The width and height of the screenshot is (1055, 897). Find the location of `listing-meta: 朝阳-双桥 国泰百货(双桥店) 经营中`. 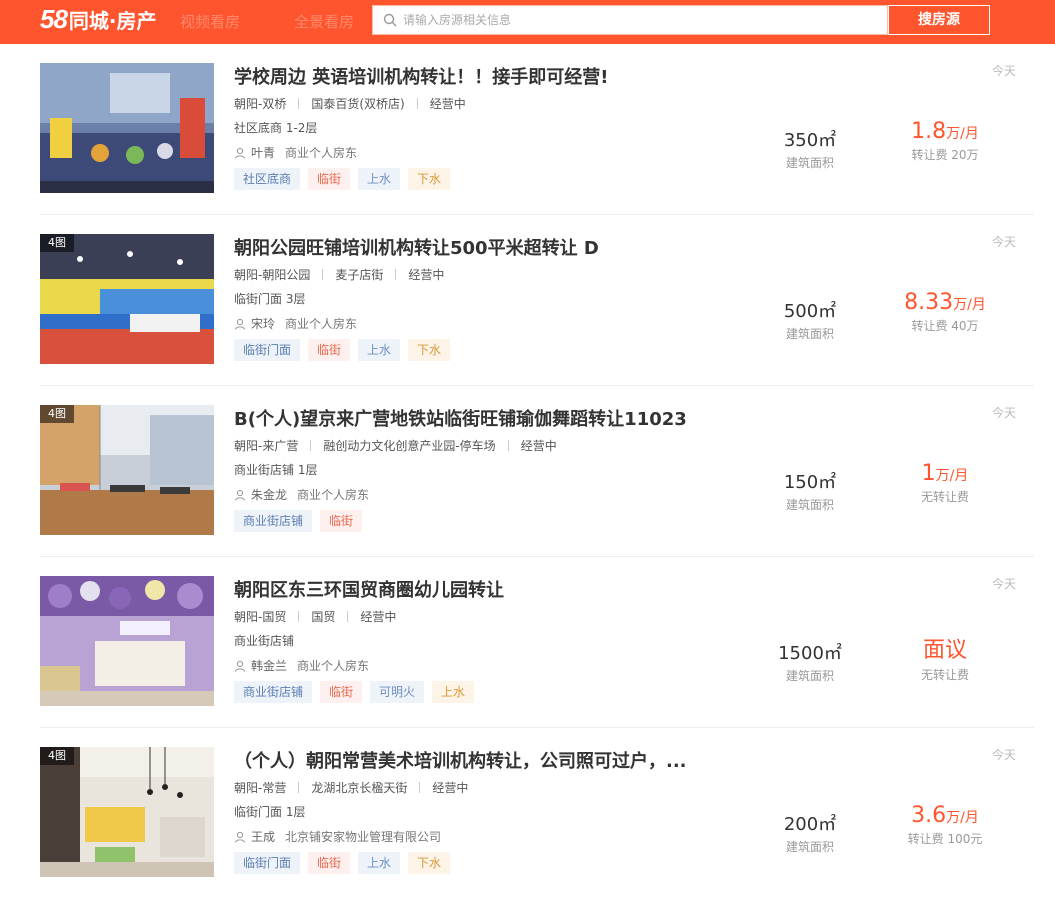

listing-meta: 朝阳-双桥 国泰百货(双桥店) 经营中 is located at coordinates (350, 103).